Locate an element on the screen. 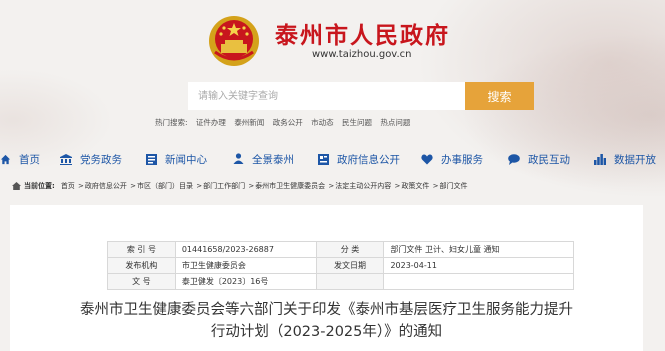 Image resolution: width=665 pixels, height=351 pixels. site-title: 泰州市人民政府 is located at coordinates (362, 33).